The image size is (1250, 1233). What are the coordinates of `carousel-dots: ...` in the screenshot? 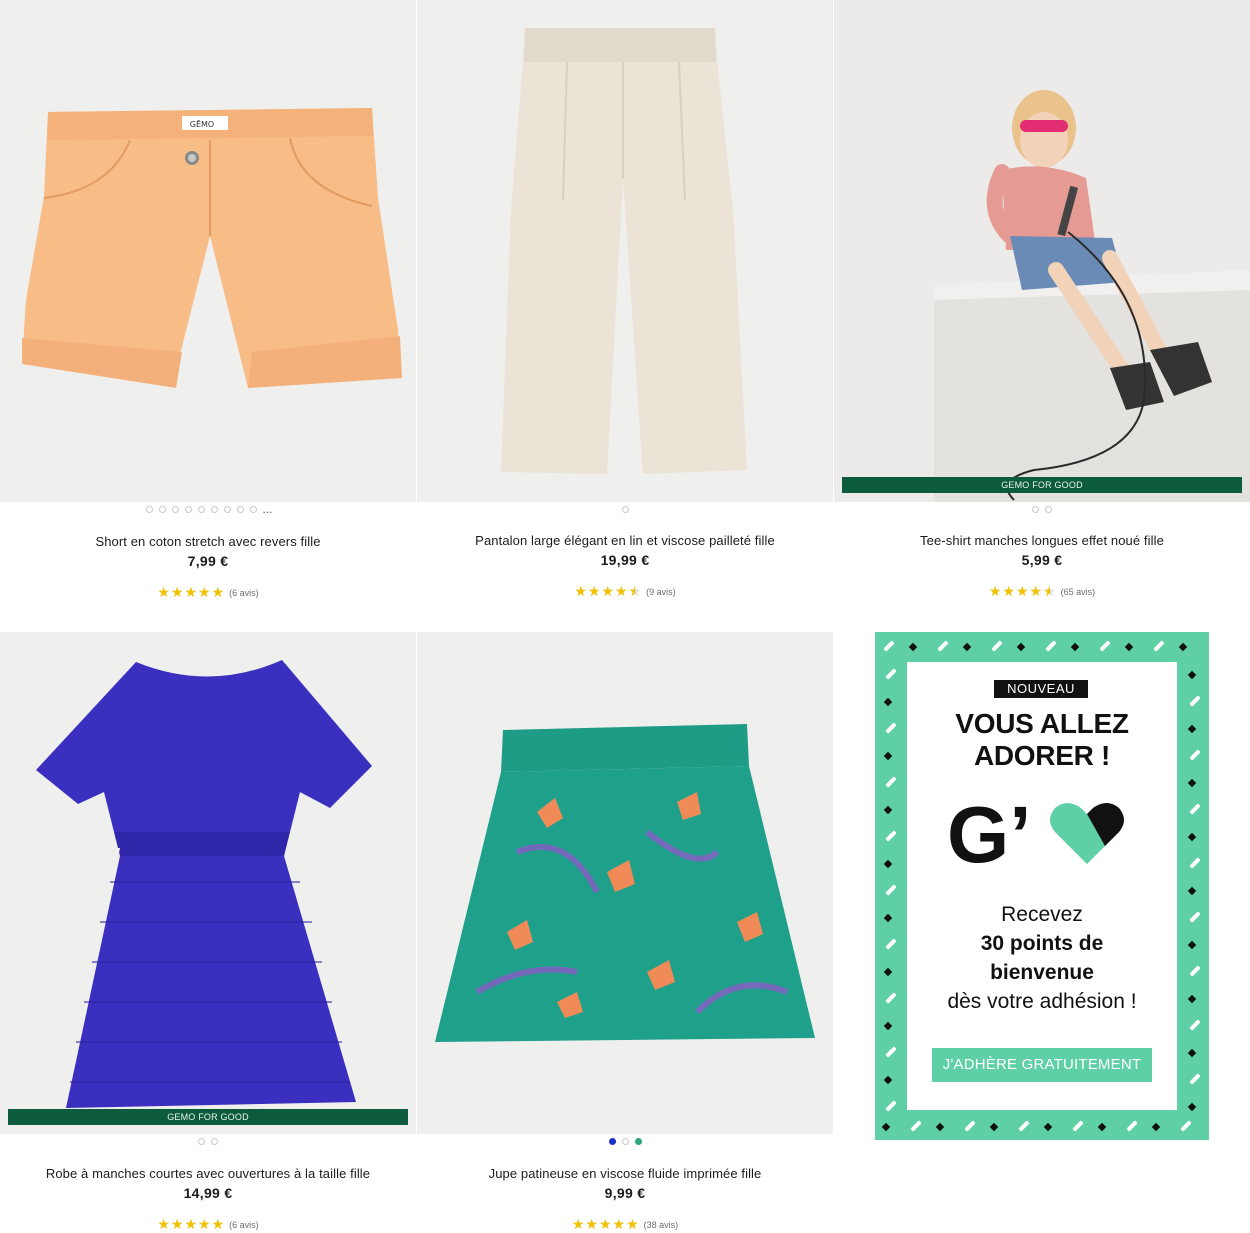 It's located at (208, 509).